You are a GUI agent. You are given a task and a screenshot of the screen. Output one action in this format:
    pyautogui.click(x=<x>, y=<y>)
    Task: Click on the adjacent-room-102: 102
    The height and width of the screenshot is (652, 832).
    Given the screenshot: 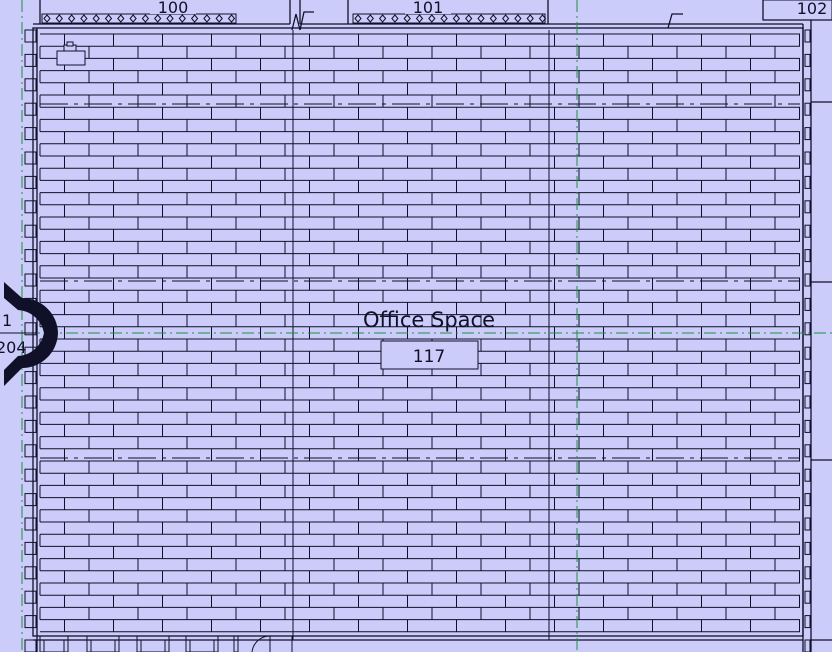 What is the action you would take?
    pyautogui.click(x=812, y=9)
    